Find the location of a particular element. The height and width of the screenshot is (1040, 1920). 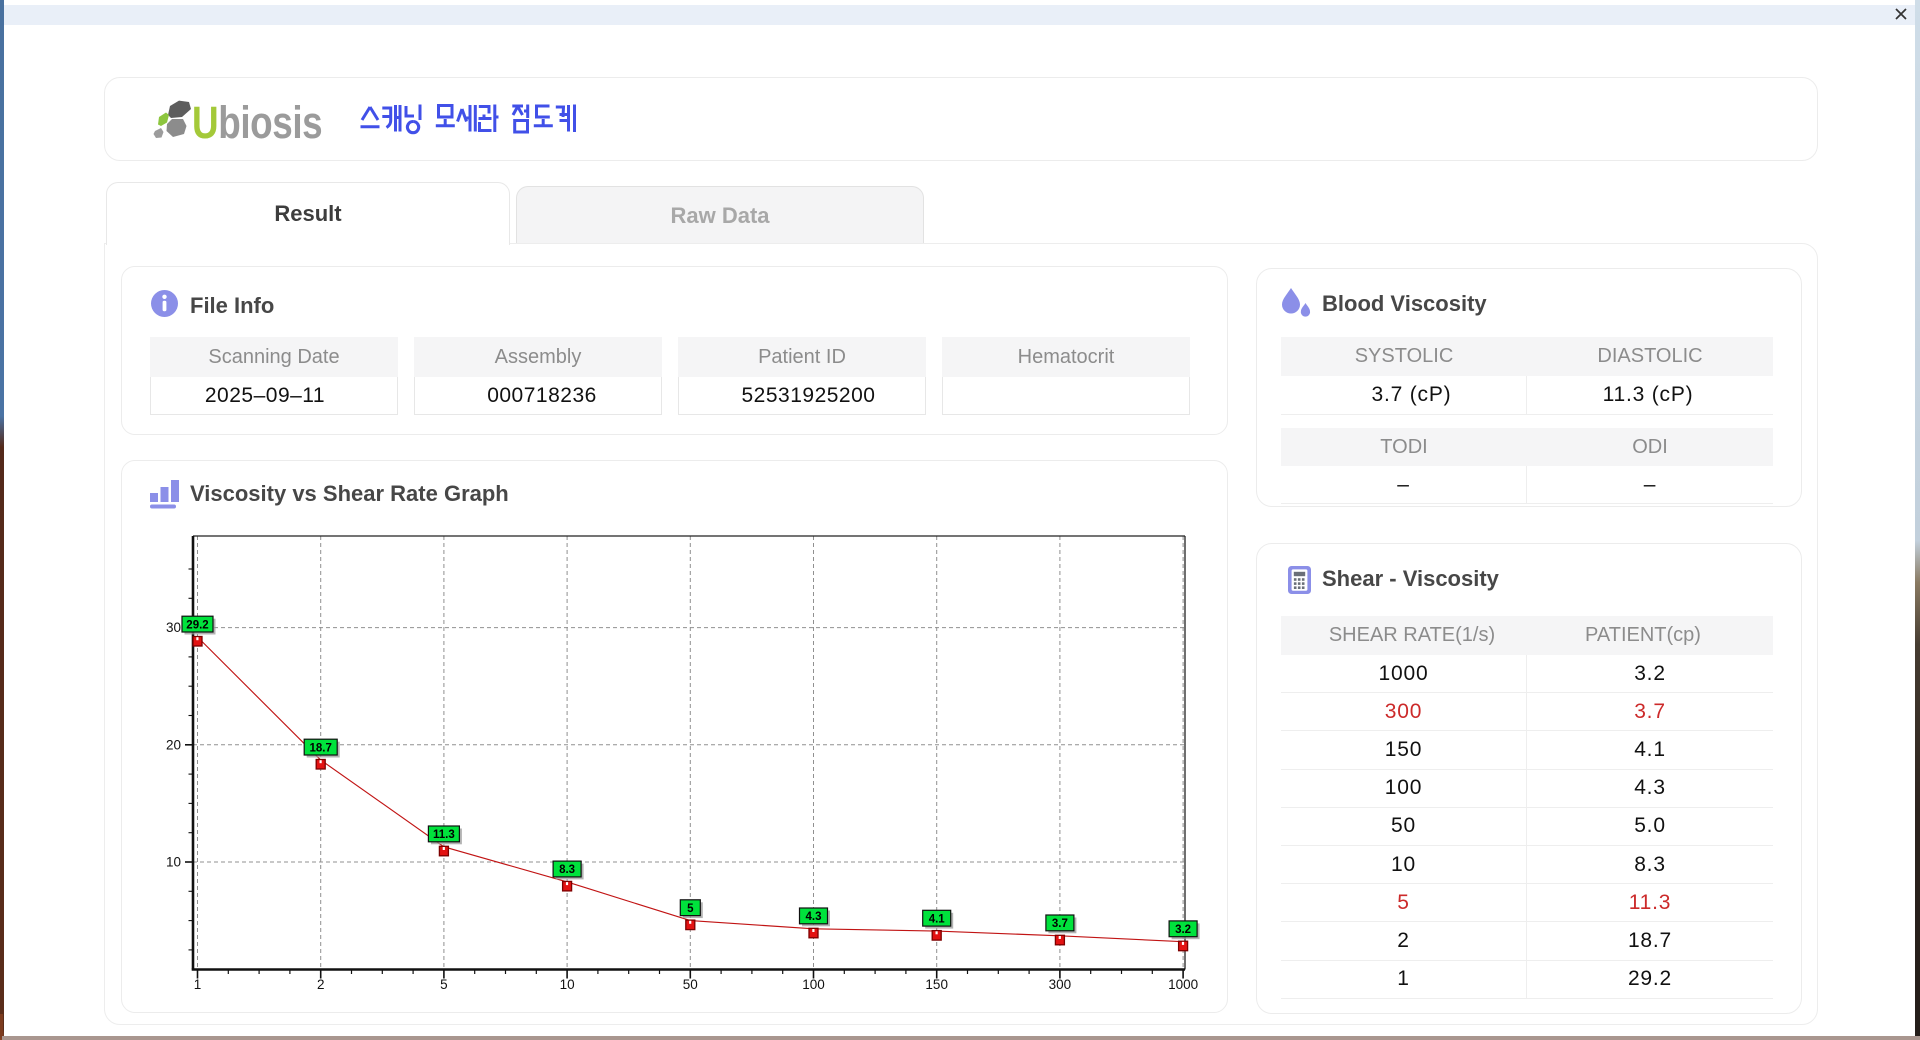

svg-text: 18.7 is located at coordinates (321, 748).